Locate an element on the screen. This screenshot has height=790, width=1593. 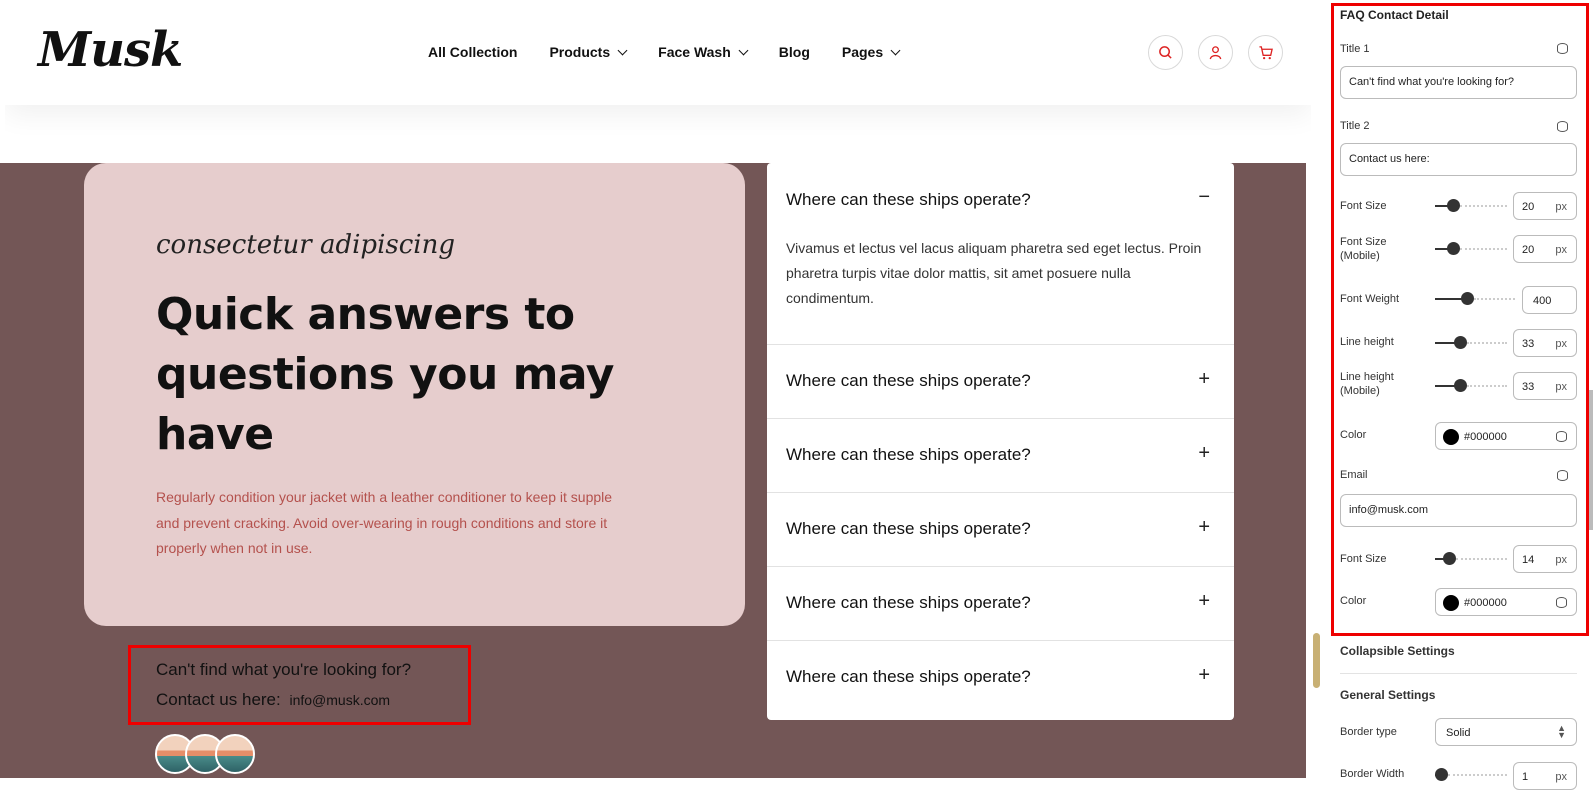
font-size-label: Font Size is located at coordinates (1363, 206).